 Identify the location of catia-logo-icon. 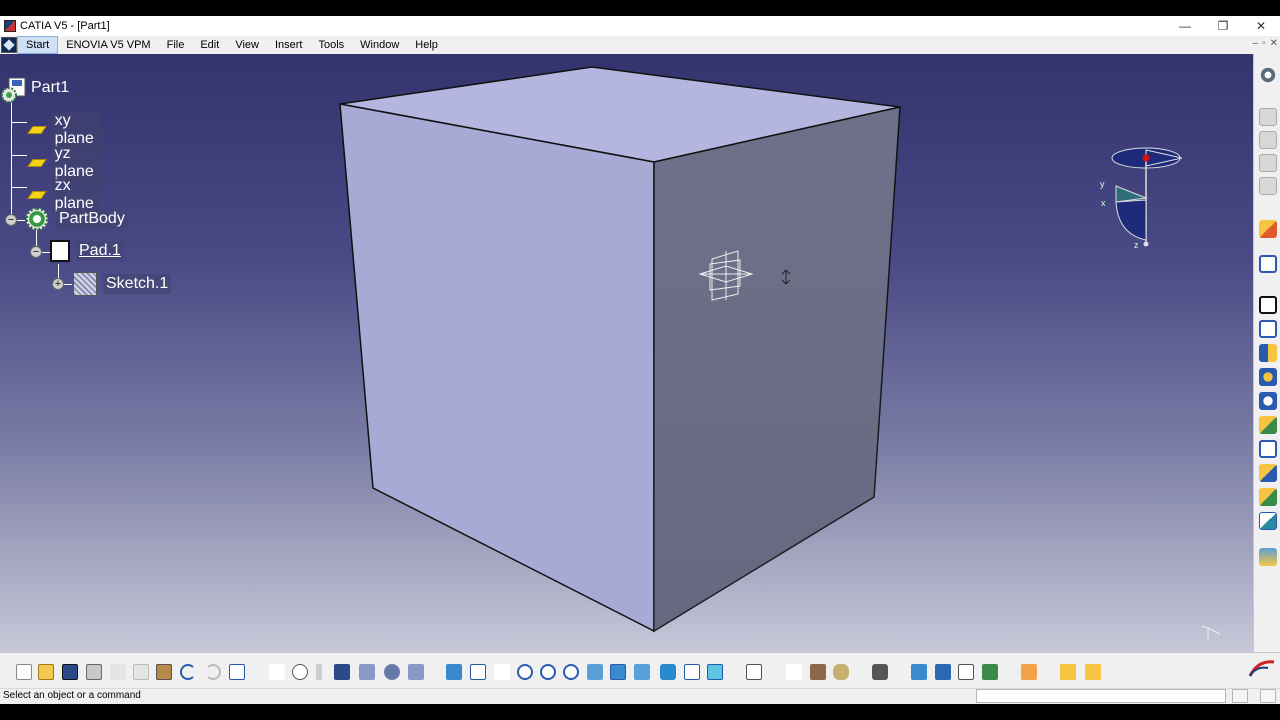
(9, 45).